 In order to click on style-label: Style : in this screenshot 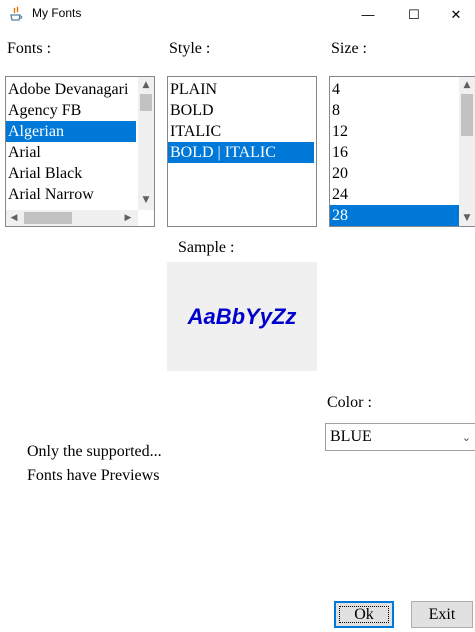, I will do `click(190, 48)`.